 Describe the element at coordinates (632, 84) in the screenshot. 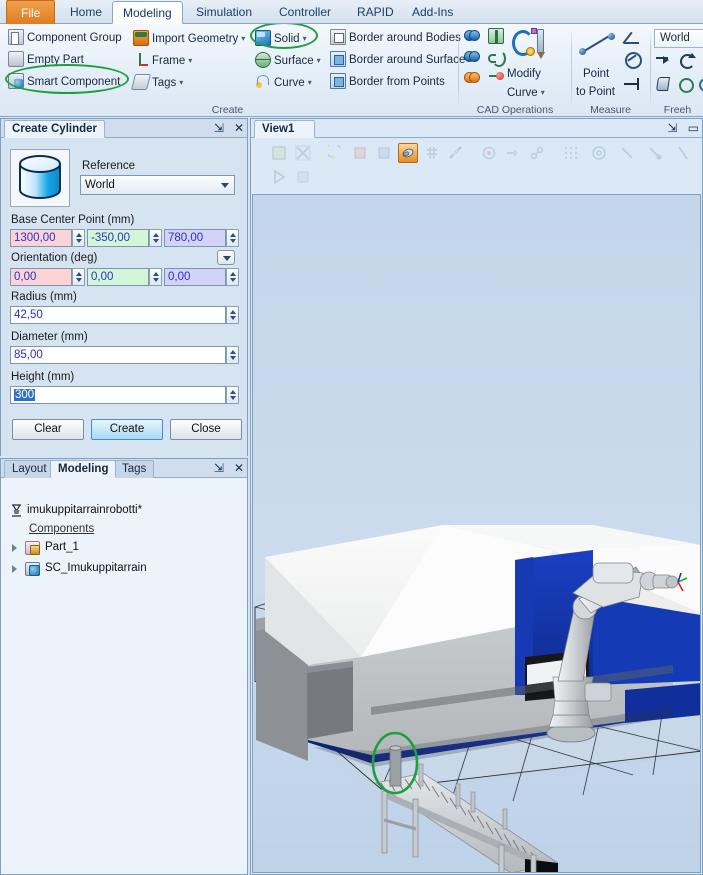

I see `minimum-distance-icon` at that location.